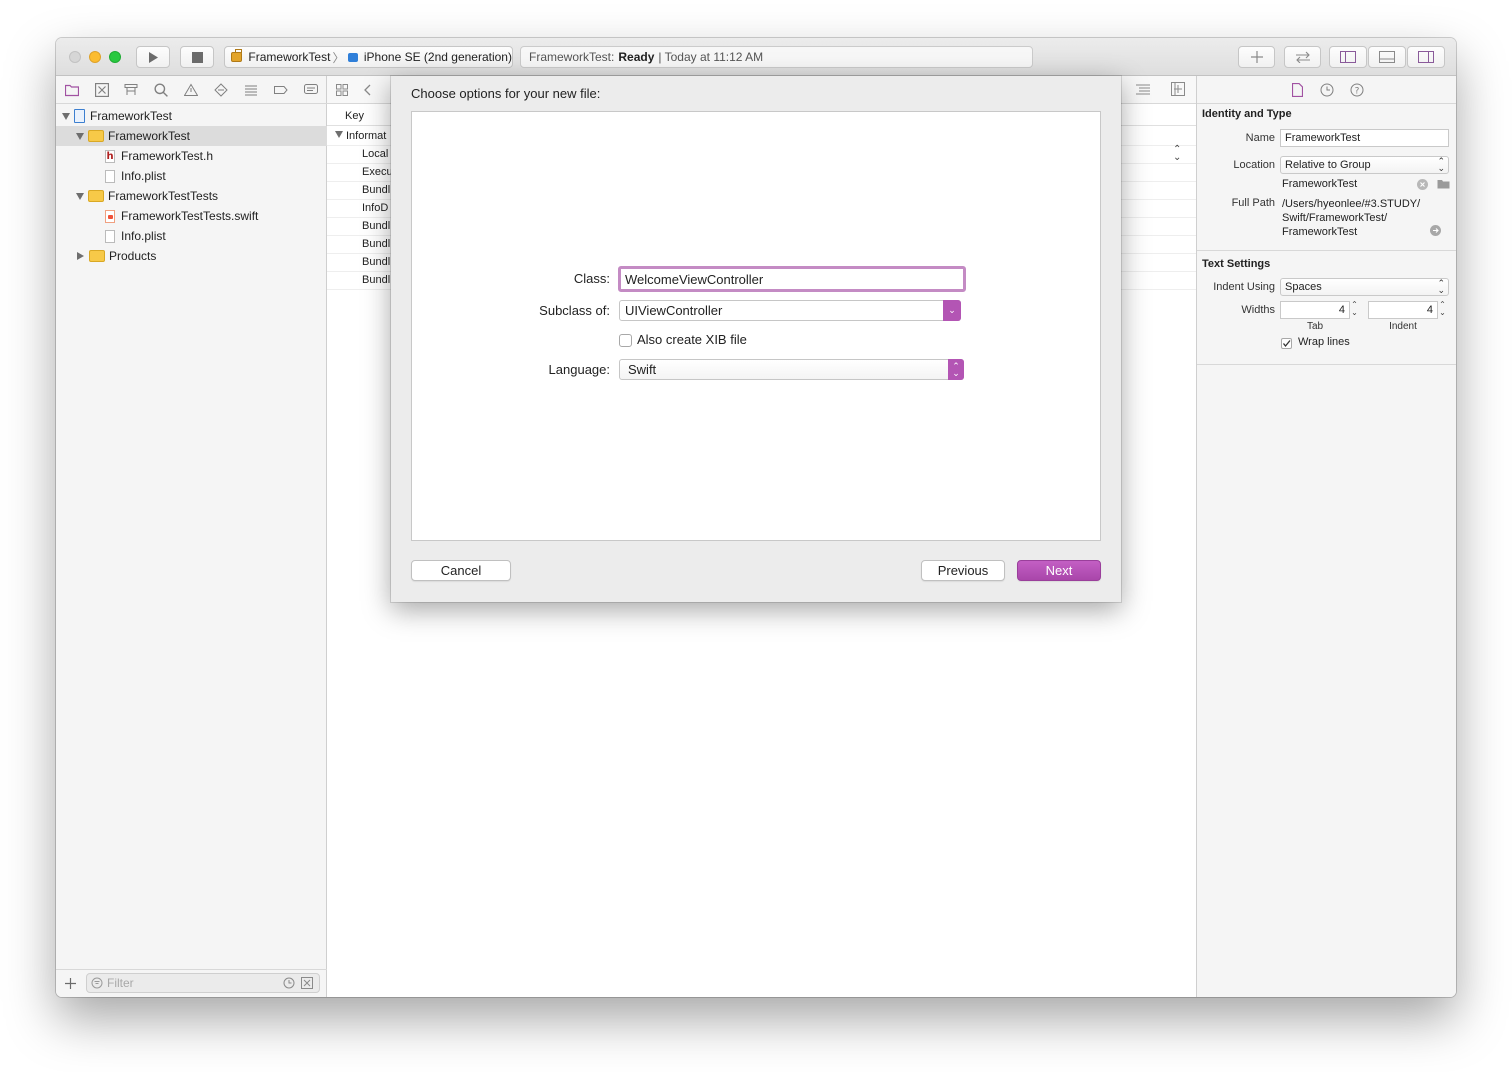 The width and height of the screenshot is (1512, 1072). Describe the element at coordinates (115, 57) in the screenshot. I see `zoom-window-button` at that location.